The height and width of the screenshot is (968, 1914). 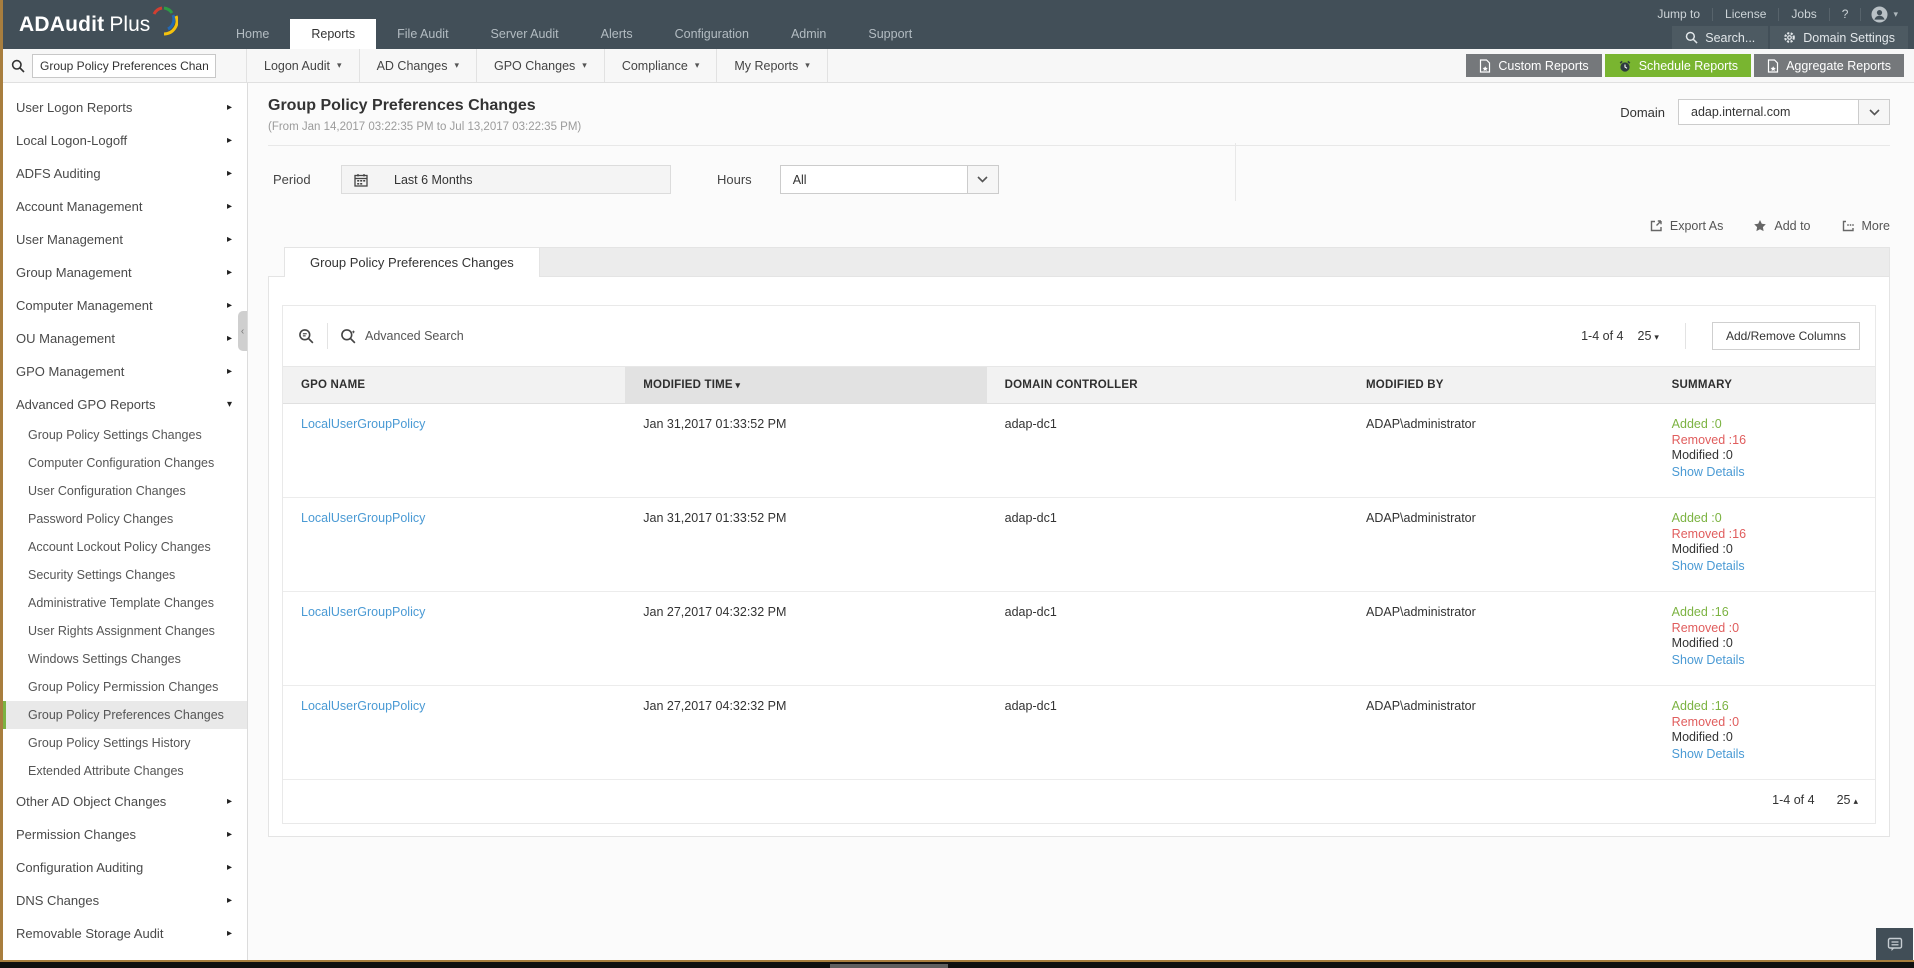 What do you see at coordinates (1839, 37) in the screenshot?
I see `domain-settings-button: Domain Settings` at bounding box center [1839, 37].